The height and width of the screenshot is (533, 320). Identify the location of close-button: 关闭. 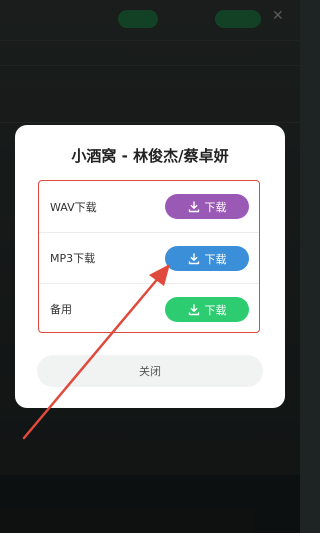
(150, 371).